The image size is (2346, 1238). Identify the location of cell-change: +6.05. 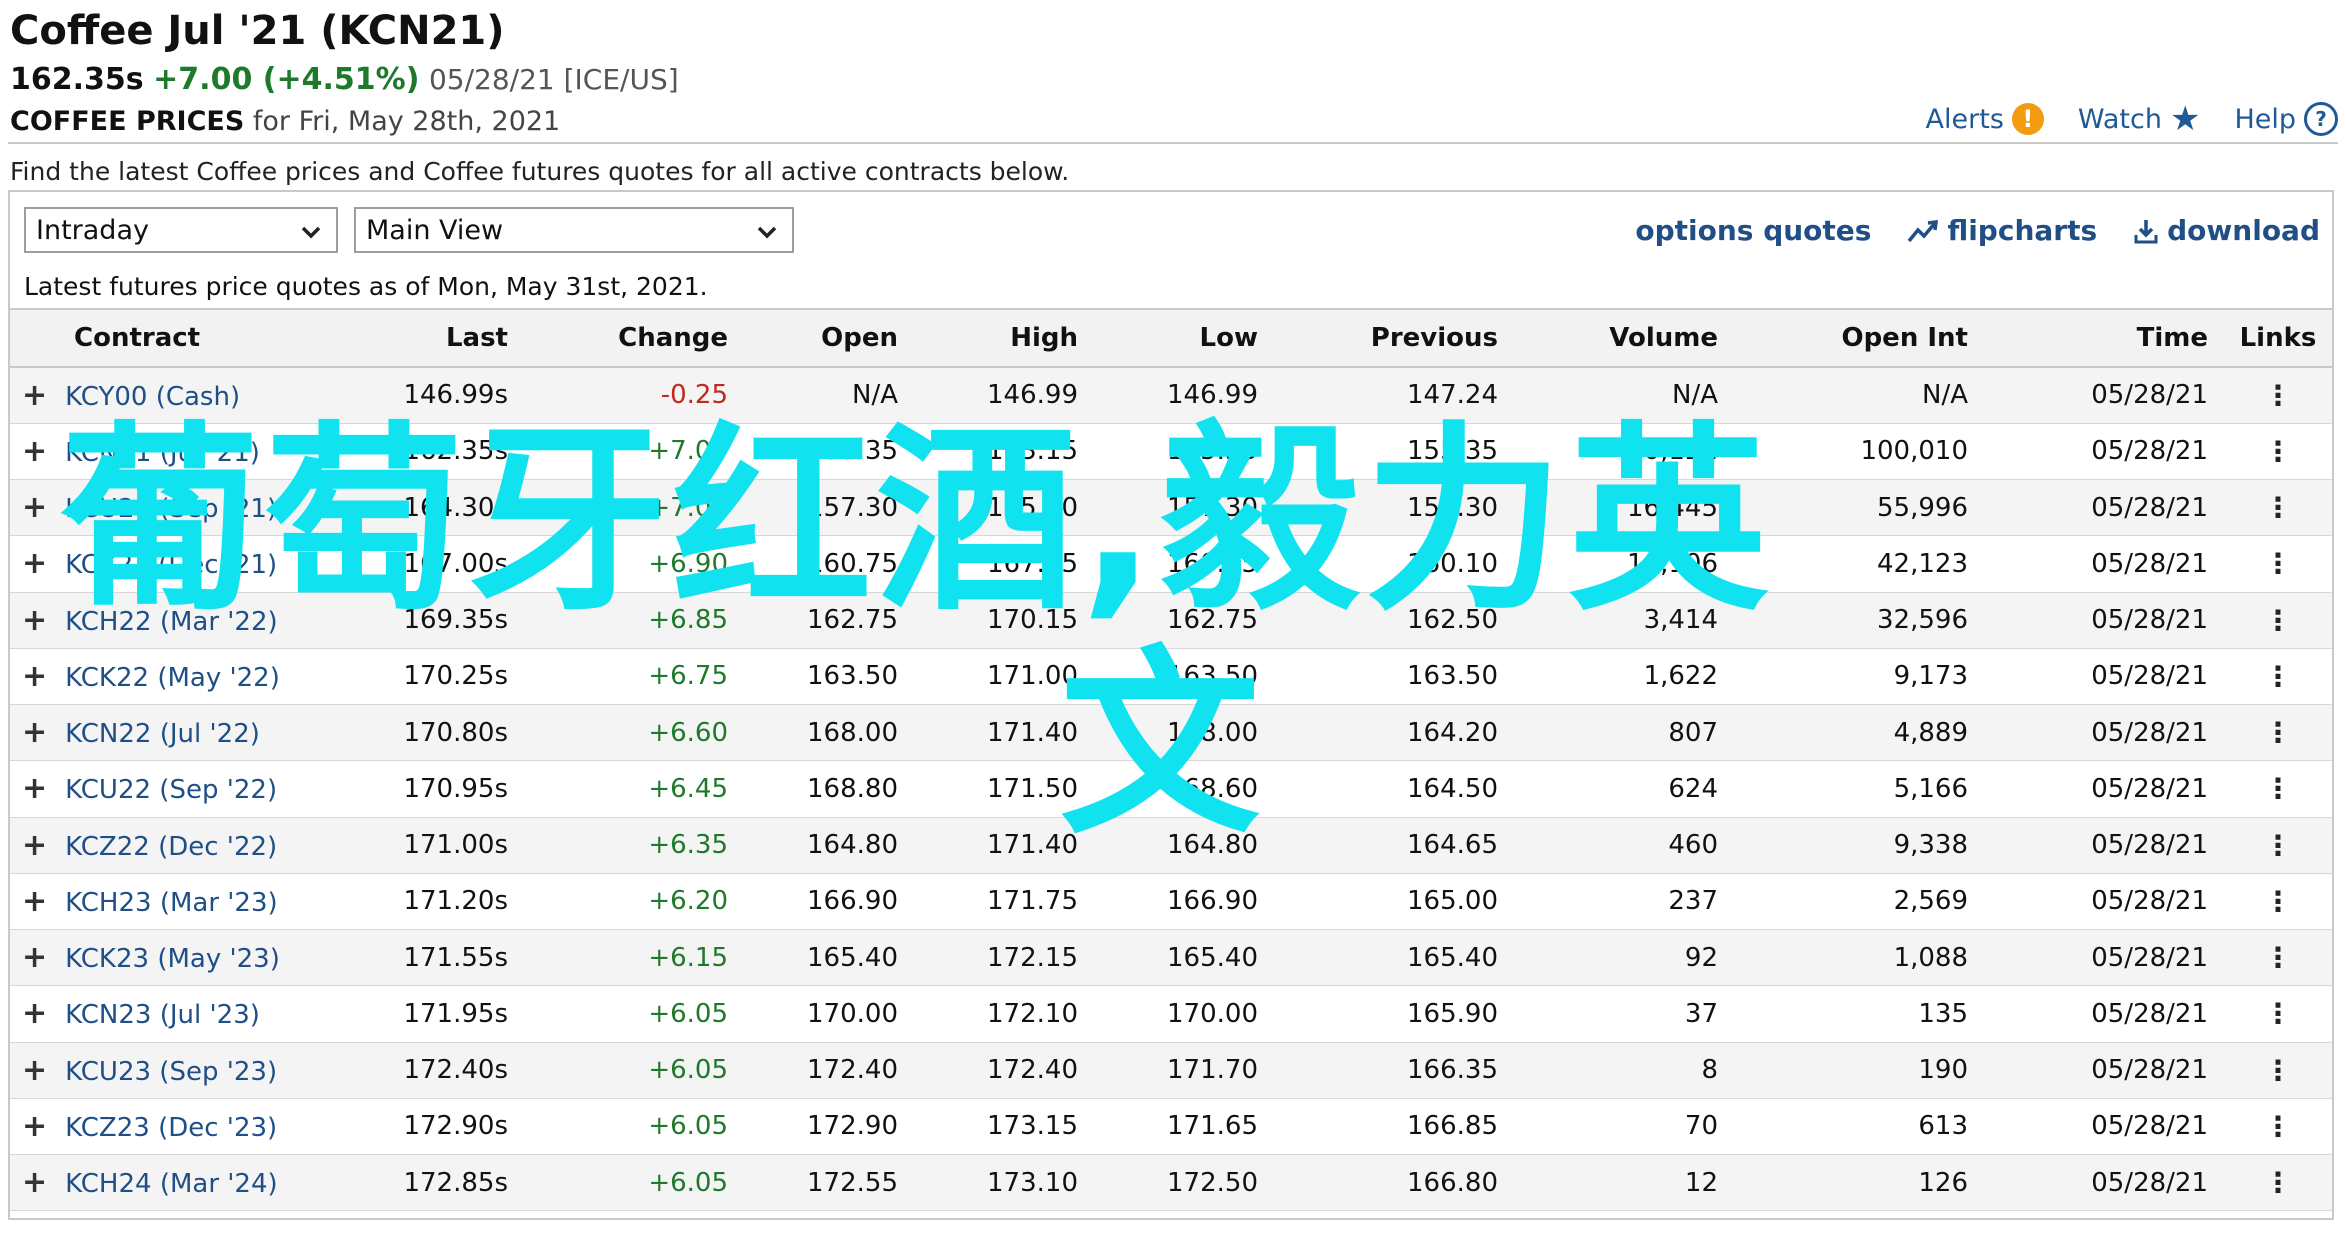
(688, 1182).